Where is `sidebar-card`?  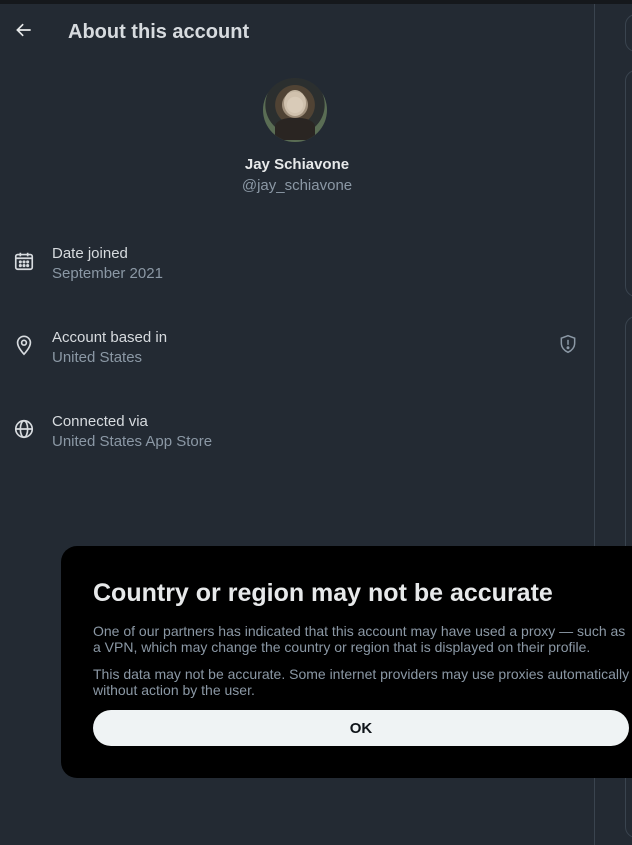 sidebar-card is located at coordinates (628, 183).